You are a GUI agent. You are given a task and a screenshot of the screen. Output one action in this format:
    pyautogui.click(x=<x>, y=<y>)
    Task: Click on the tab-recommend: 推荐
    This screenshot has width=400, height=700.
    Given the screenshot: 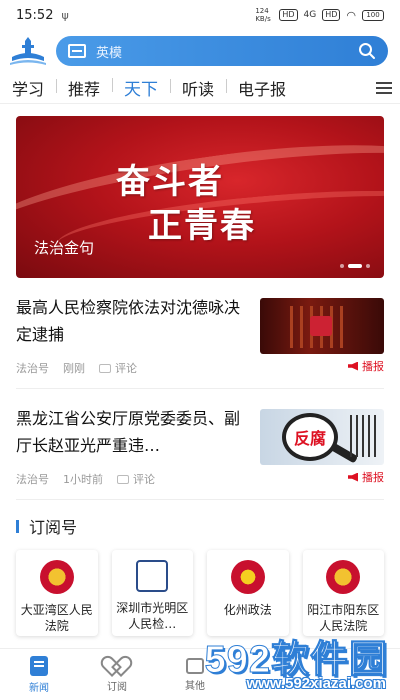 What is the action you would take?
    pyautogui.click(x=84, y=88)
    